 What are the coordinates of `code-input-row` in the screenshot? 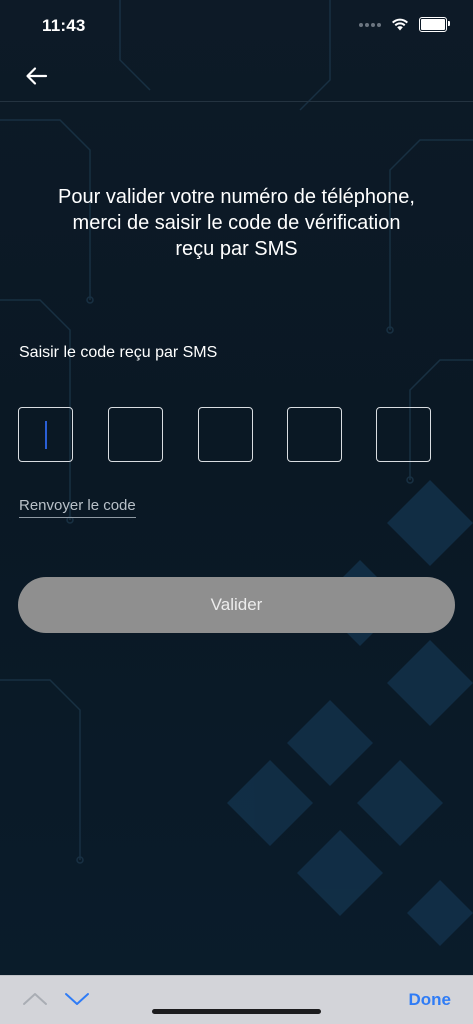 It's located at (226, 436).